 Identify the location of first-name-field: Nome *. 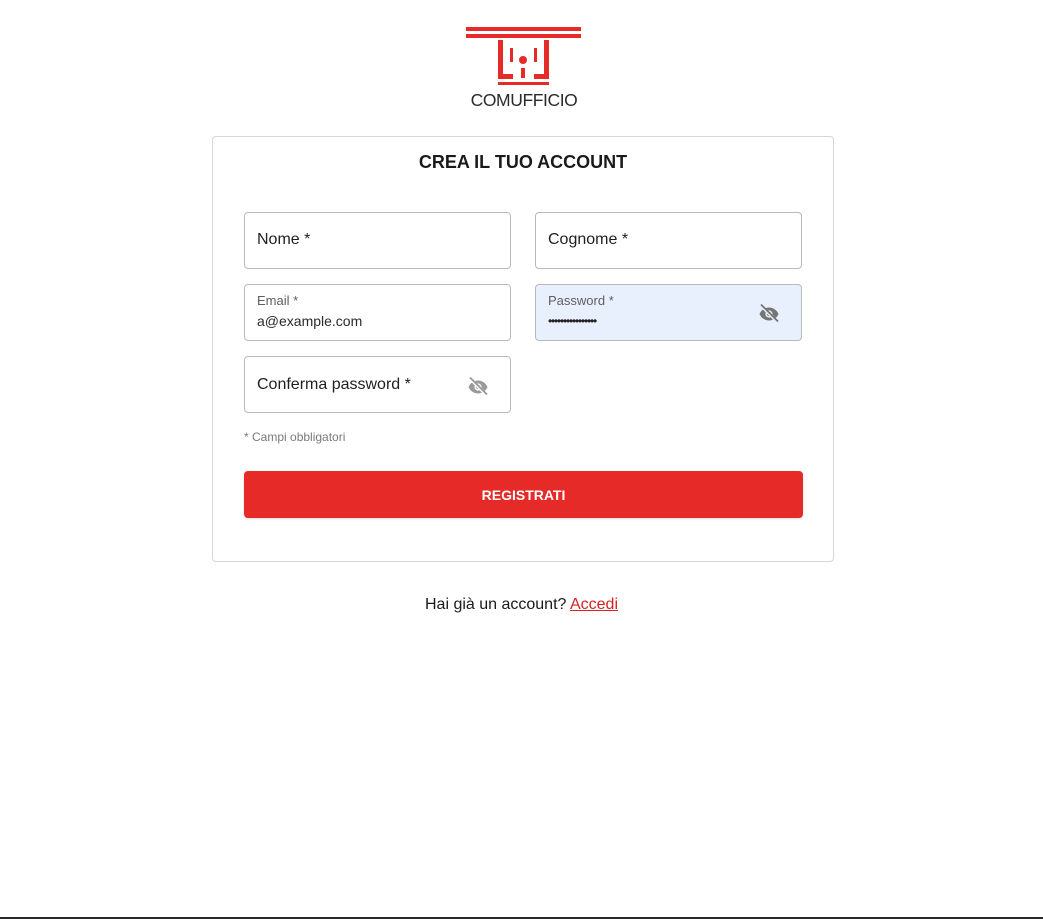
(377, 240).